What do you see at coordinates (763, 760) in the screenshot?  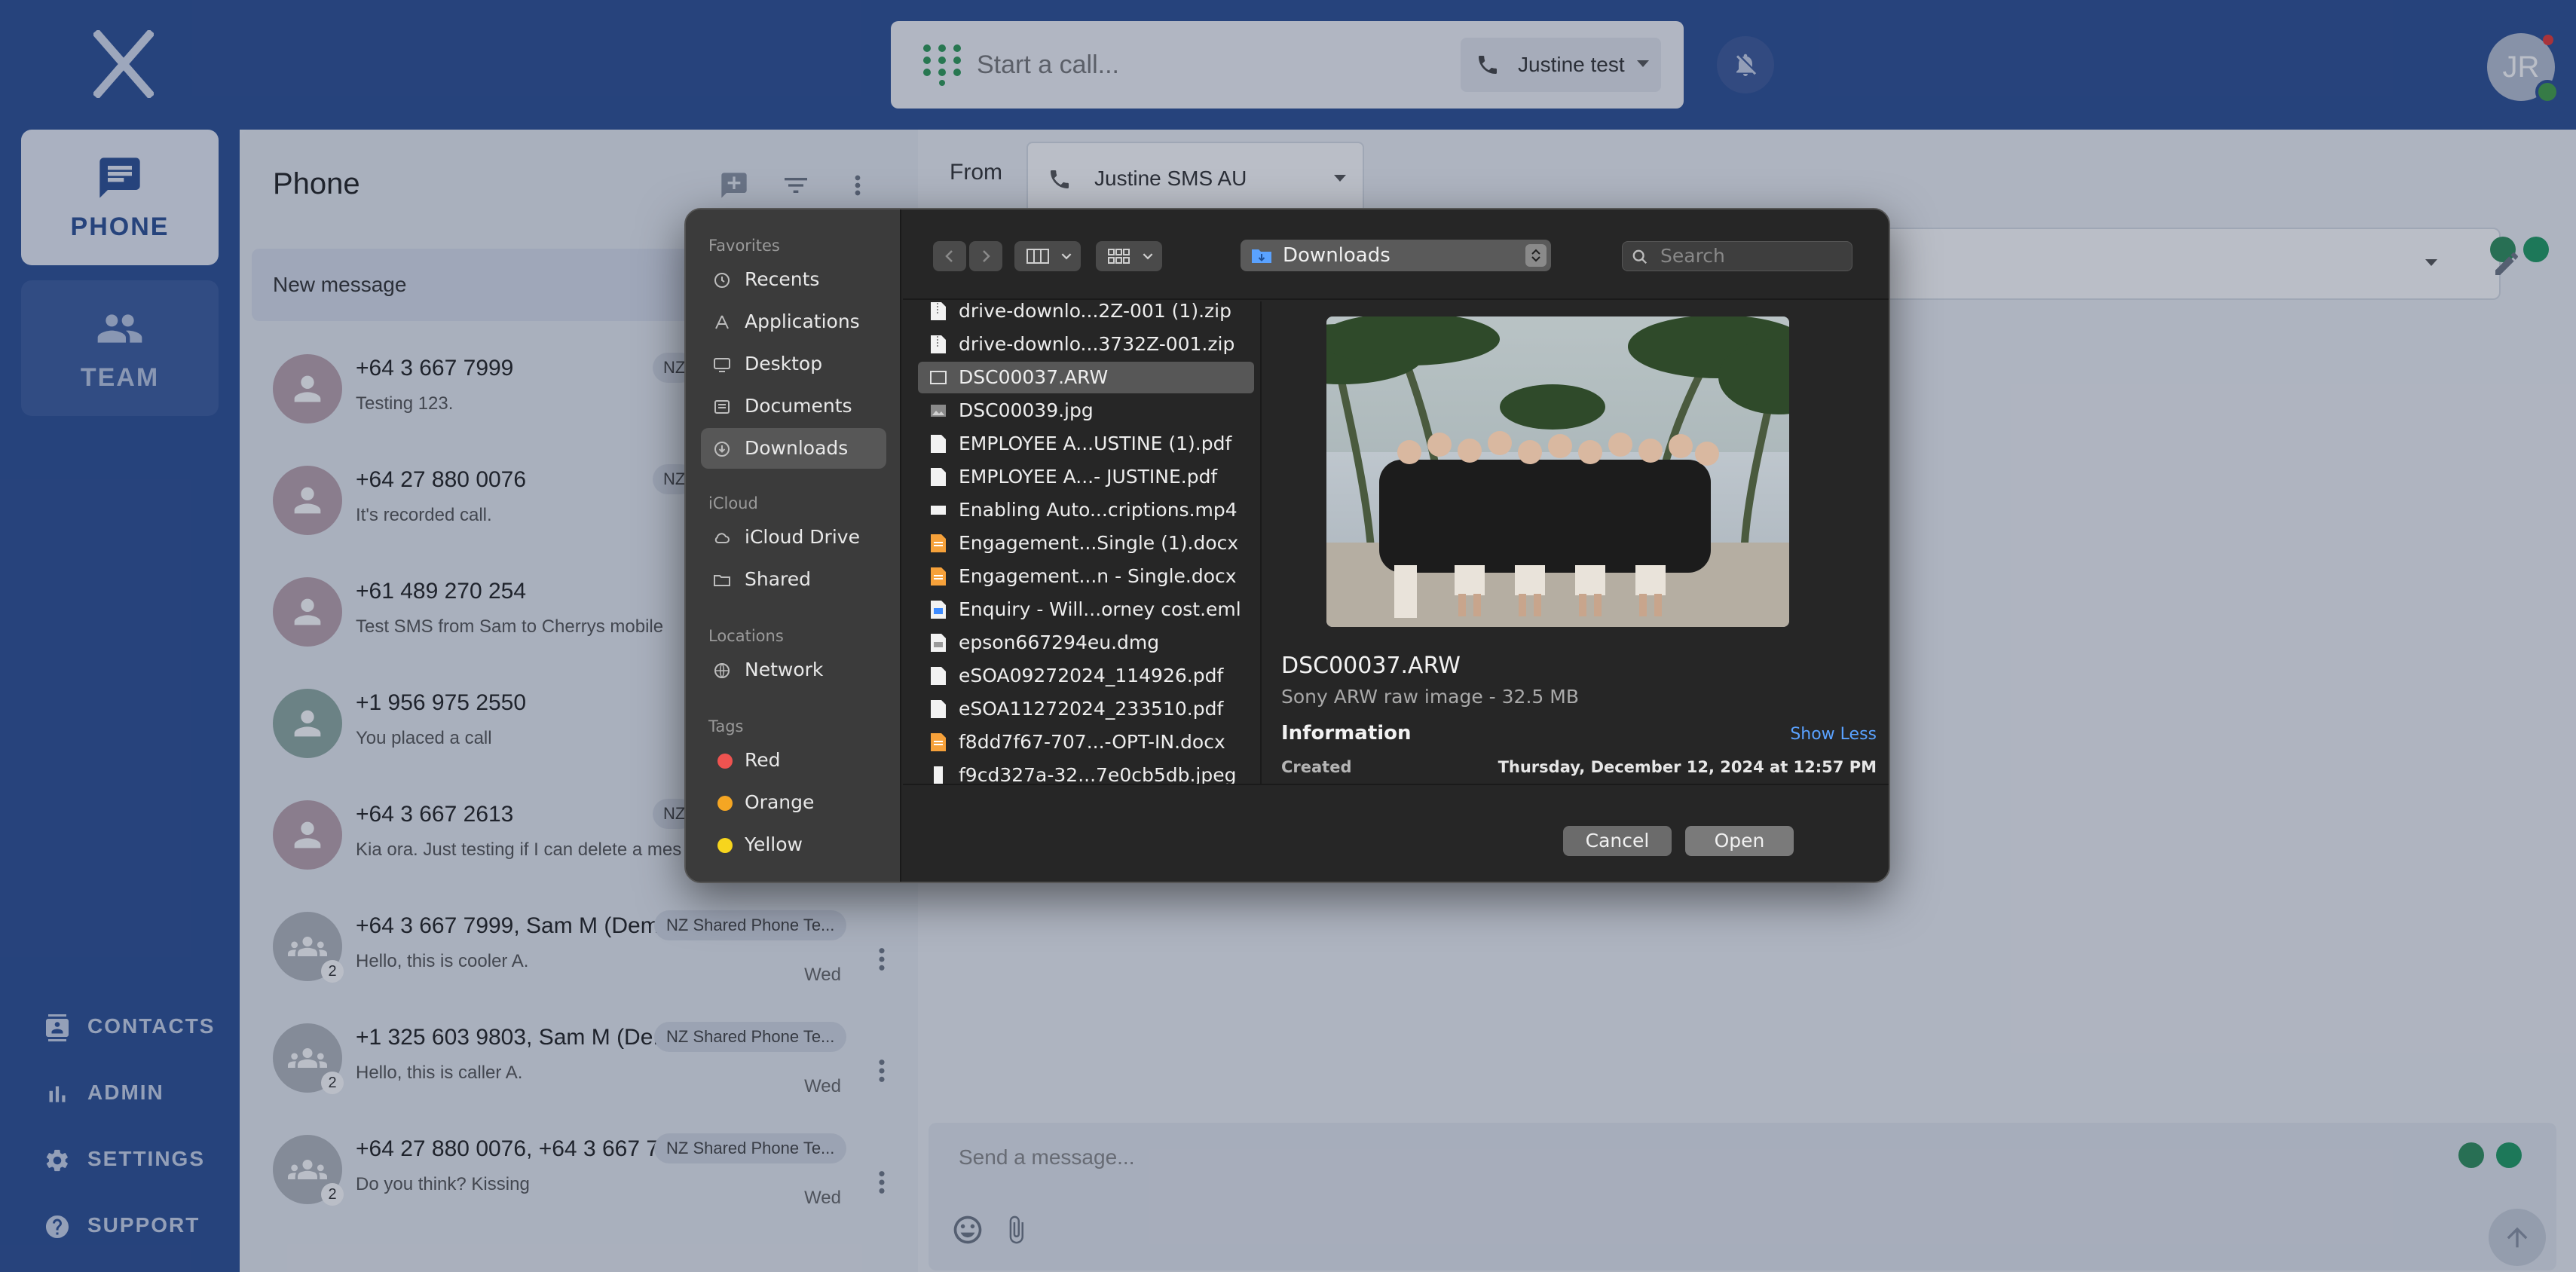 I see `sidebar-item-label: Red` at bounding box center [763, 760].